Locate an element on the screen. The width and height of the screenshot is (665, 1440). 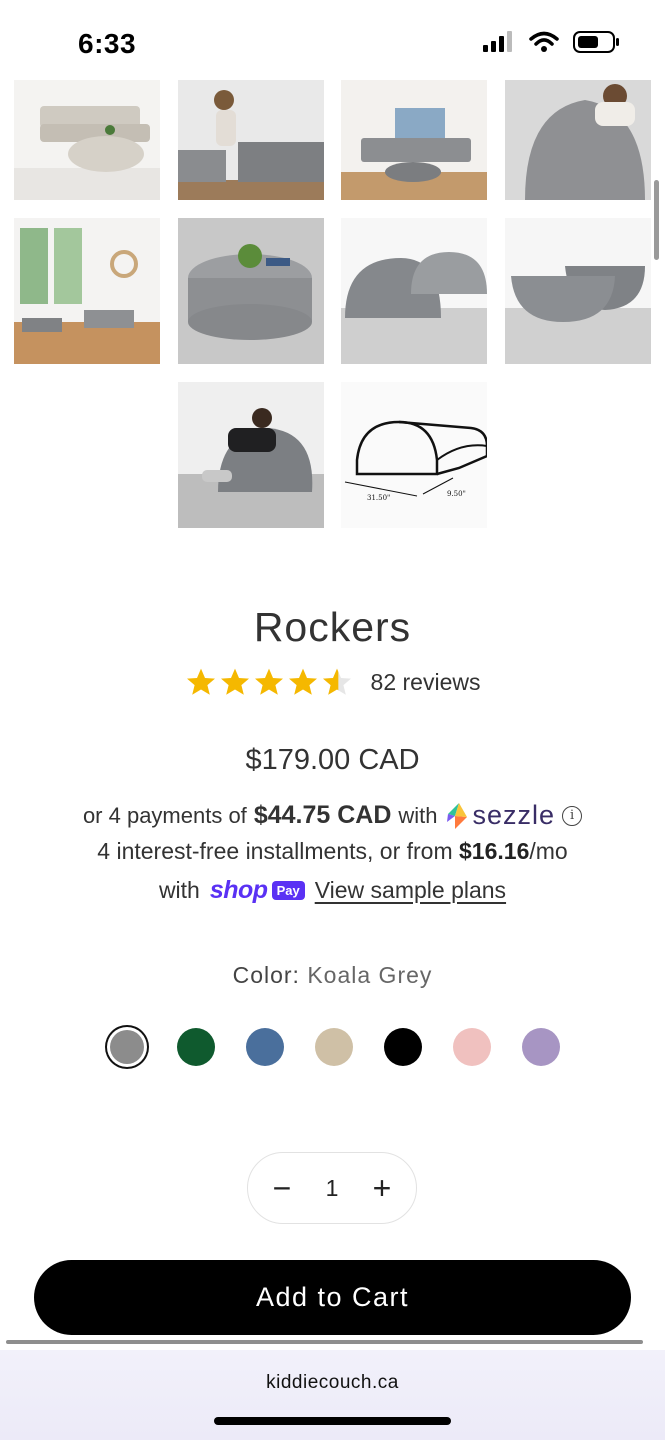
progress-divider is located at coordinates (324, 1342).